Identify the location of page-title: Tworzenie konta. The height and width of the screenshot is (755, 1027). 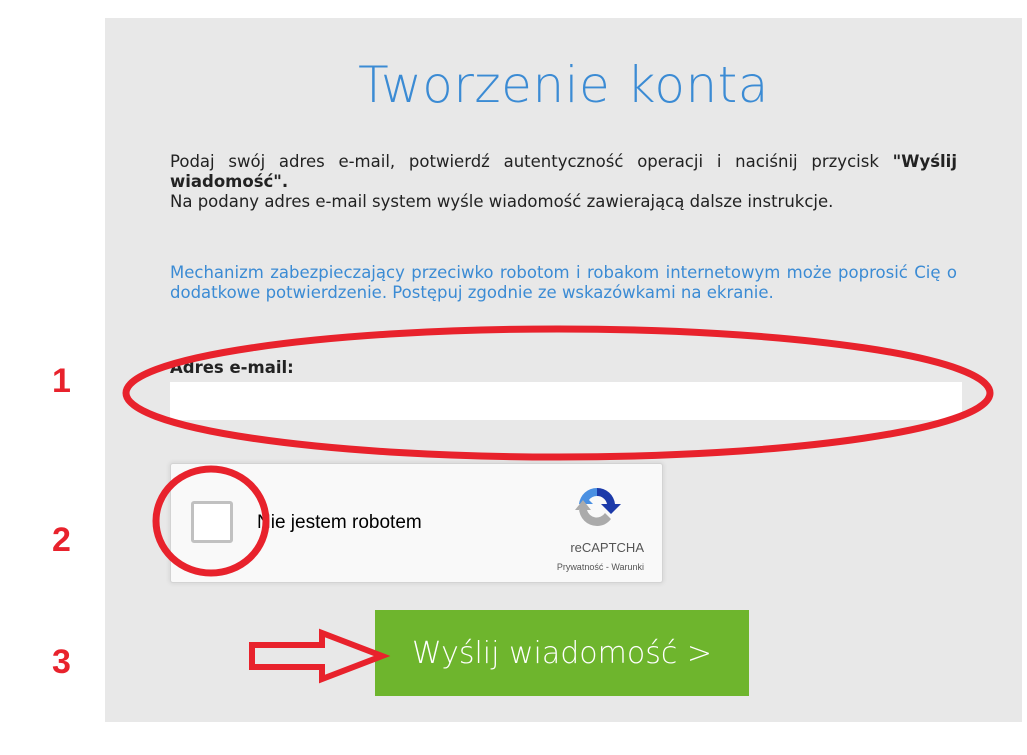
(563, 85).